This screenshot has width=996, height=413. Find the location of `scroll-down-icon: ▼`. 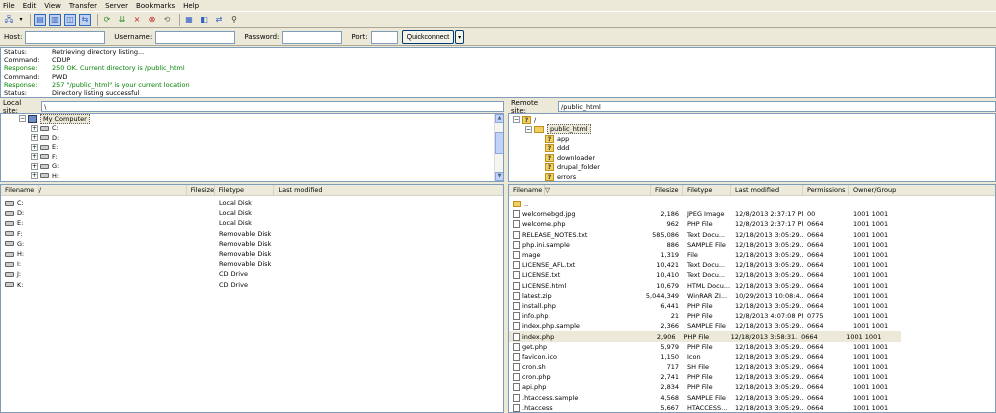

scroll-down-icon: ▼ is located at coordinates (499, 176).